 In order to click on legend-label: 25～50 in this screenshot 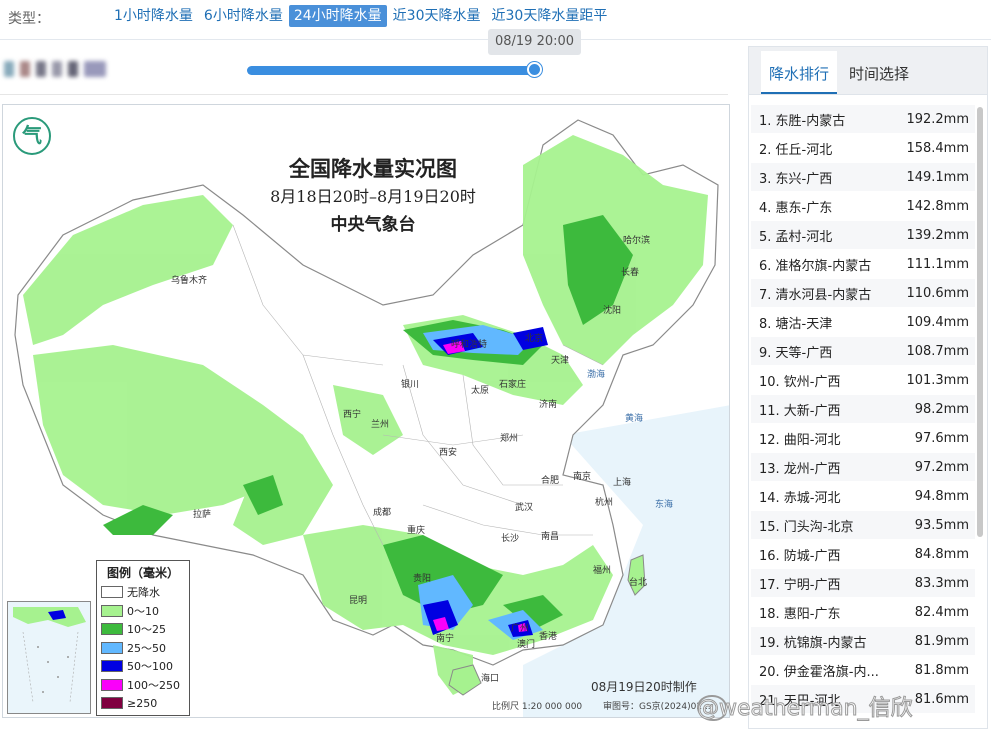, I will do `click(146, 648)`.